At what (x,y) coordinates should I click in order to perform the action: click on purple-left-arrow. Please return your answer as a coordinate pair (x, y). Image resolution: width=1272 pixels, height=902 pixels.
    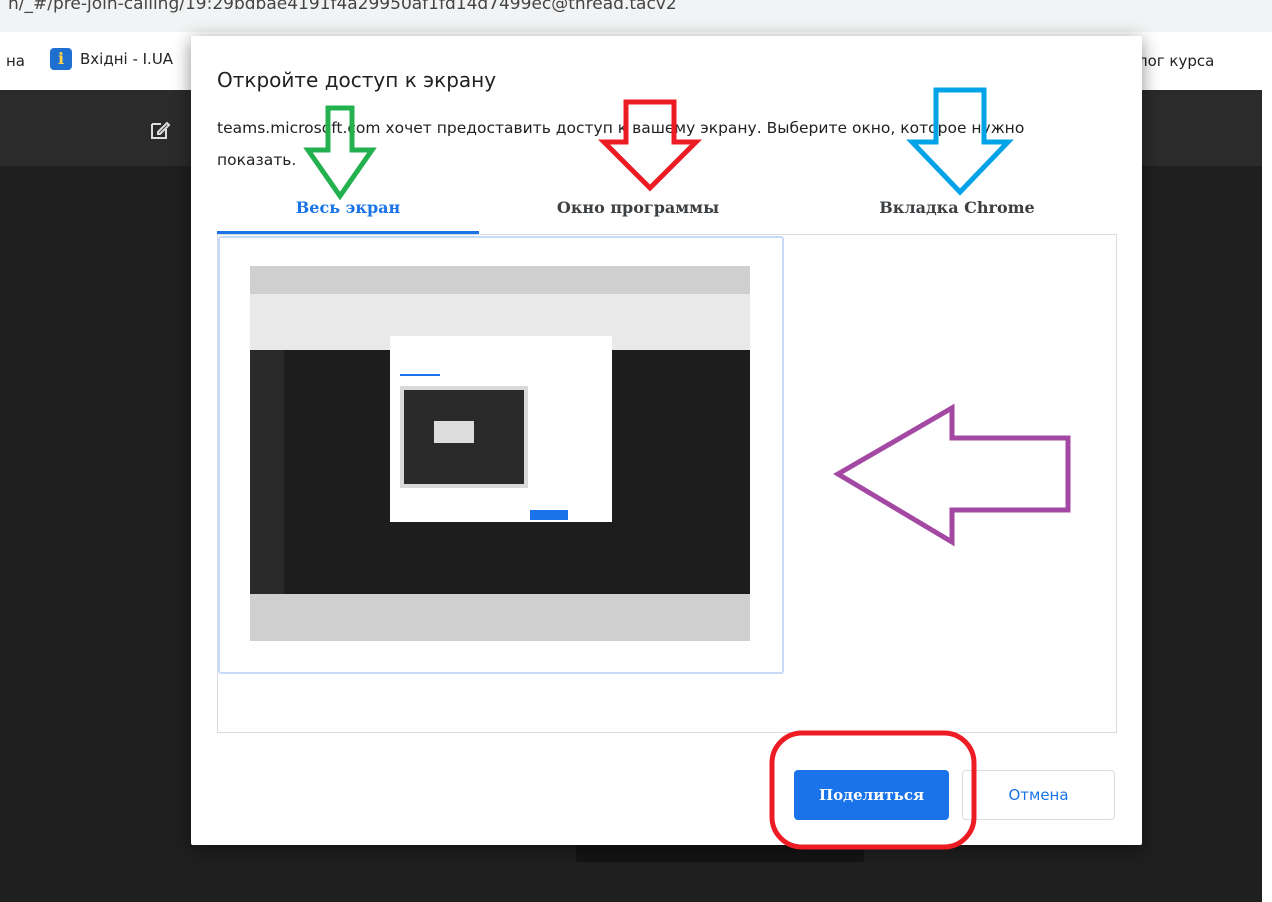
    Looking at the image, I should click on (952, 475).